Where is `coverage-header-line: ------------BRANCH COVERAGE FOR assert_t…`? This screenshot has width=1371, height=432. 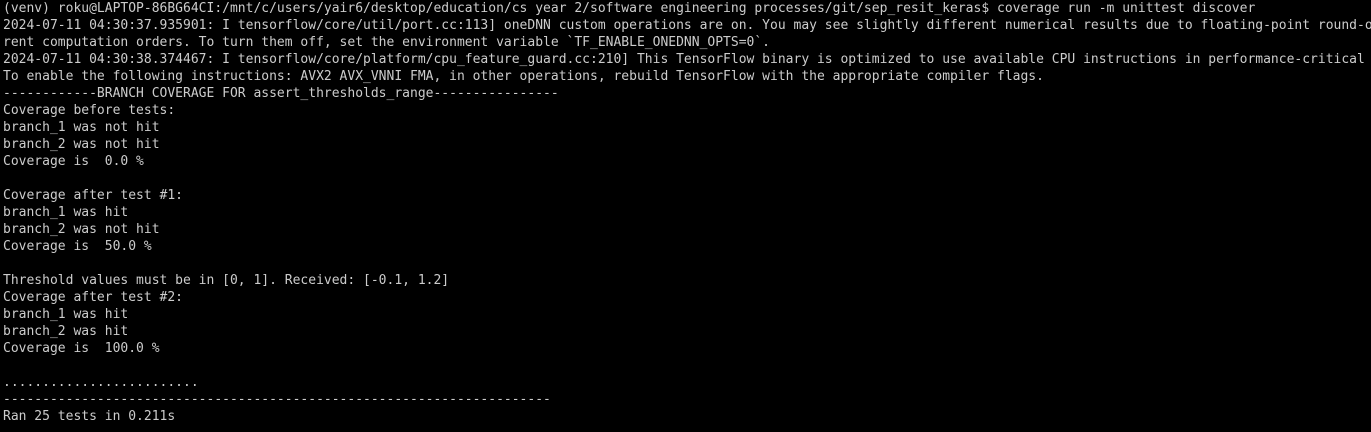 coverage-header-line: ------------BRANCH COVERAGE FOR assert_t… is located at coordinates (281, 93).